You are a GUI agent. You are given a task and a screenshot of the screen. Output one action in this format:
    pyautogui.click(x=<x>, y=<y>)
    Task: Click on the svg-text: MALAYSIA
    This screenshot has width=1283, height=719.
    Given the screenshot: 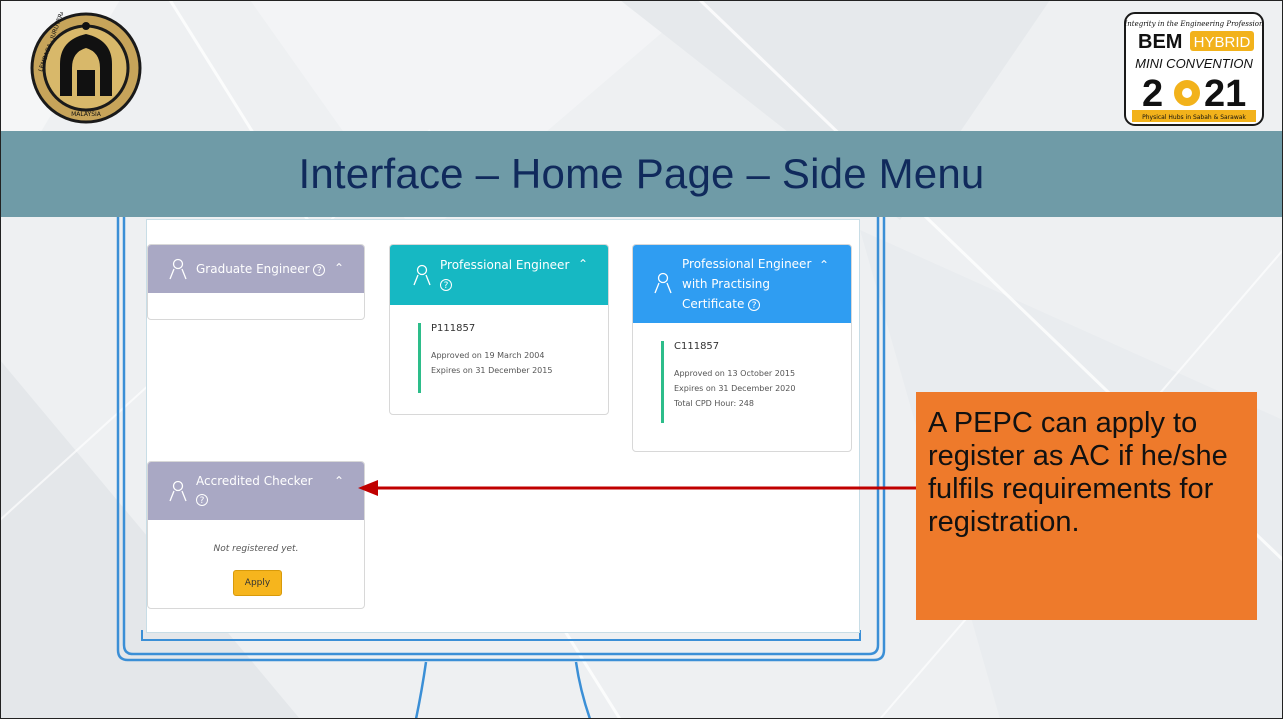 What is the action you would take?
    pyautogui.click(x=86, y=114)
    